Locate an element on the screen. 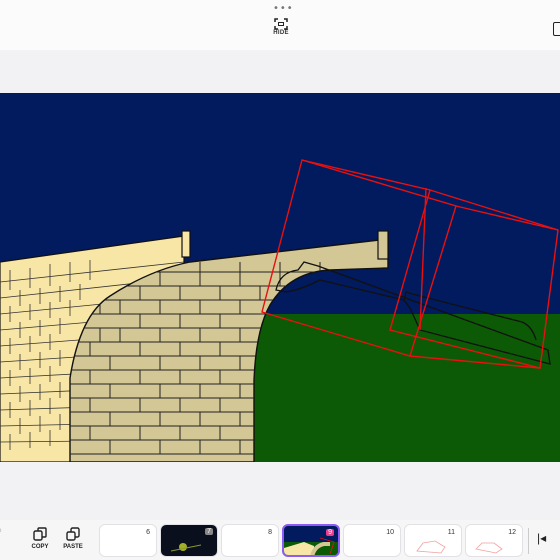 The height and width of the screenshot is (560, 560). hide-frame-icon is located at coordinates (281, 24).